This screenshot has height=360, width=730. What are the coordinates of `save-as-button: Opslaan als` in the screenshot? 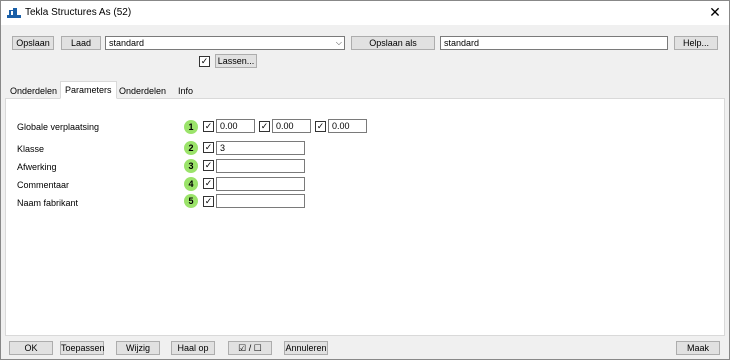 It's located at (393, 43).